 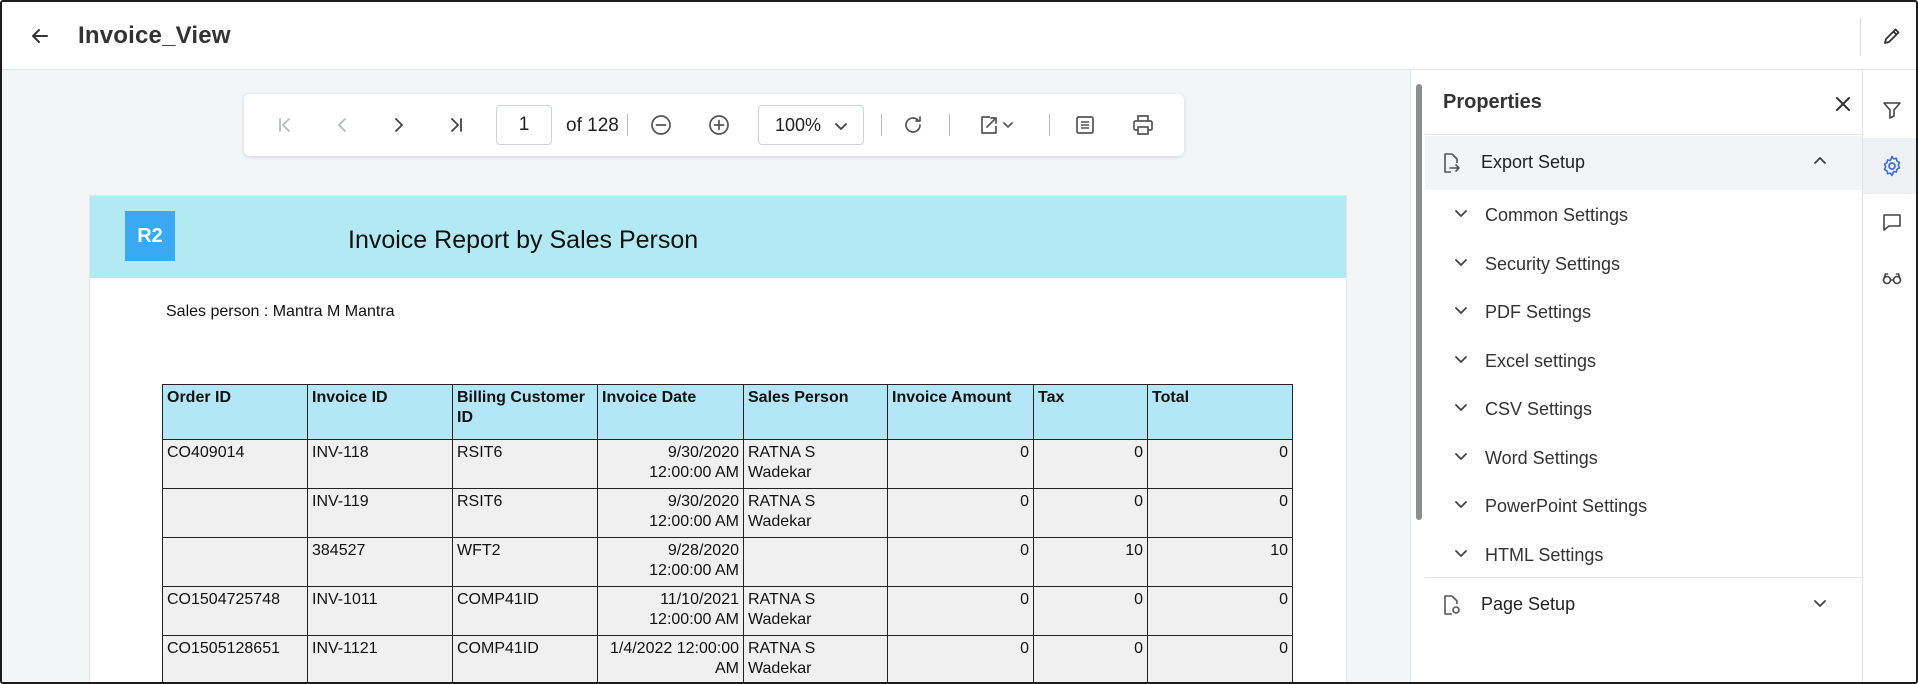 I want to click on page-number-input, so click(x=524, y=125).